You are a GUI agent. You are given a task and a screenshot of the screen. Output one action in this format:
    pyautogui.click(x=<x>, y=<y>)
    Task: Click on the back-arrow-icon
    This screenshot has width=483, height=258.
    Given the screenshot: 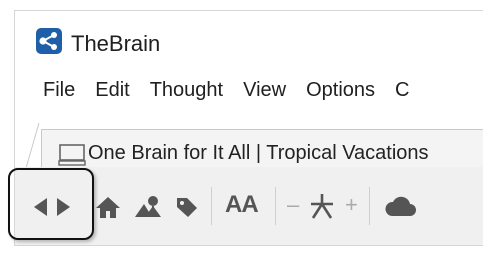 What is the action you would take?
    pyautogui.click(x=40, y=207)
    